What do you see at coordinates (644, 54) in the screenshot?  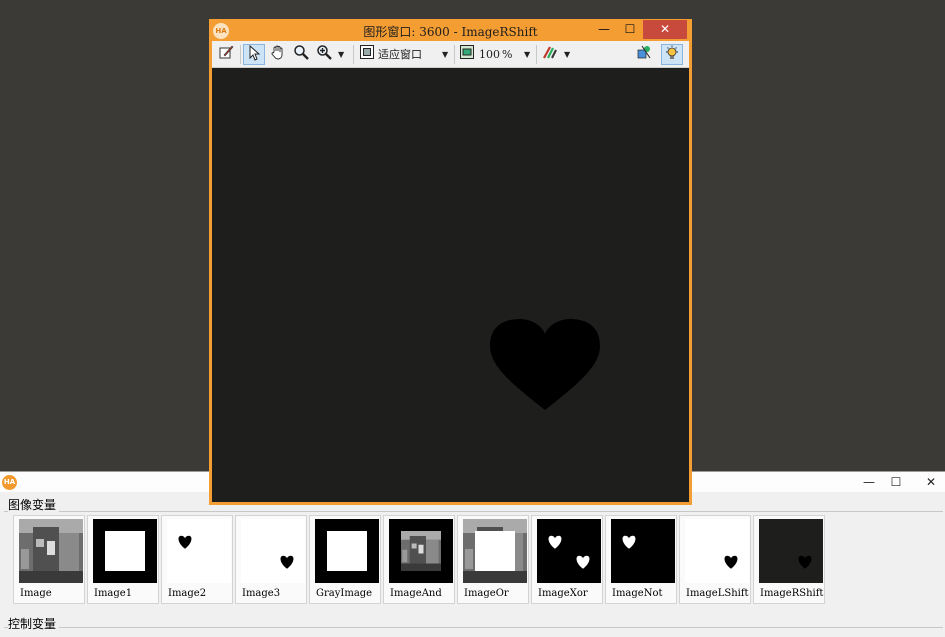 I see `image-info-icon` at bounding box center [644, 54].